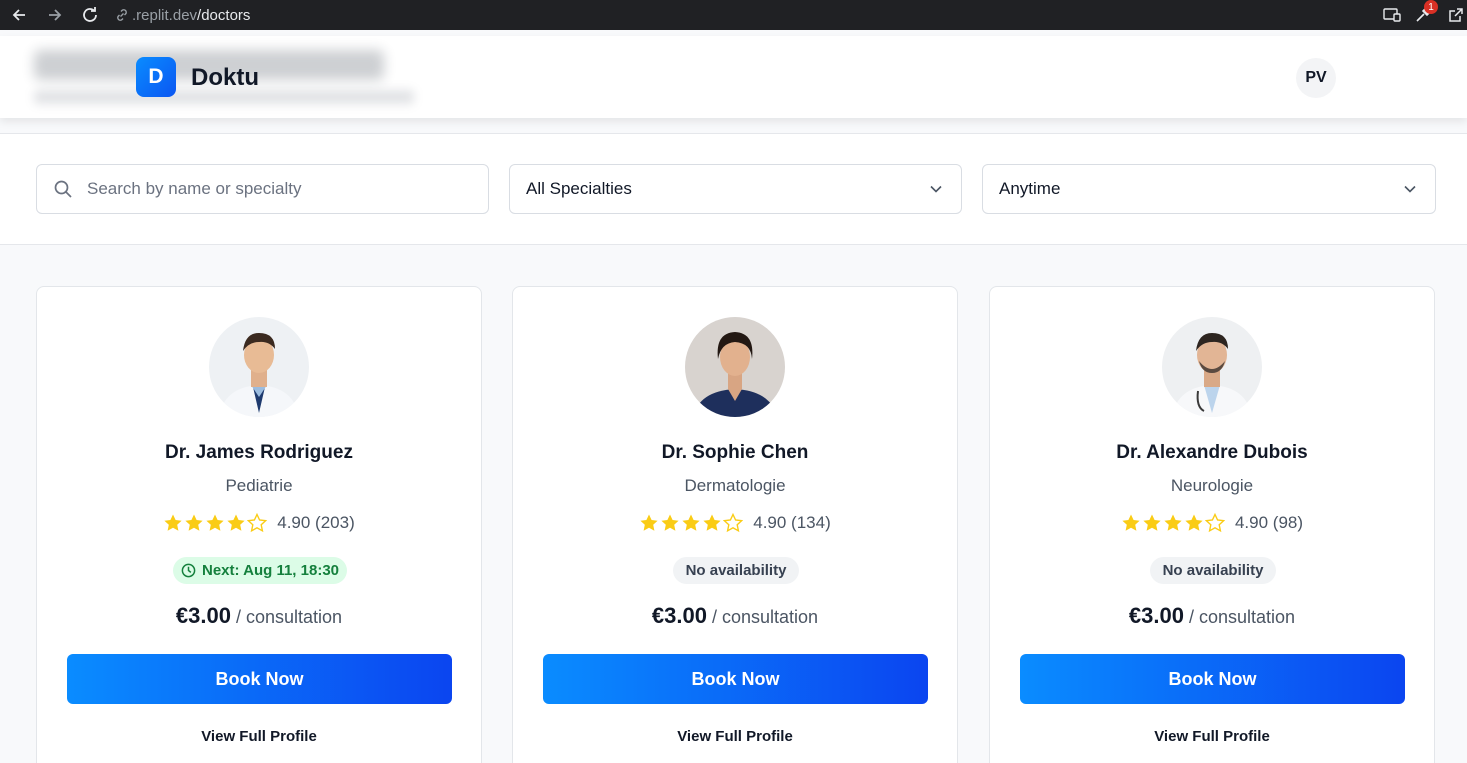  I want to click on rating-value: 4.90 (98), so click(1269, 522).